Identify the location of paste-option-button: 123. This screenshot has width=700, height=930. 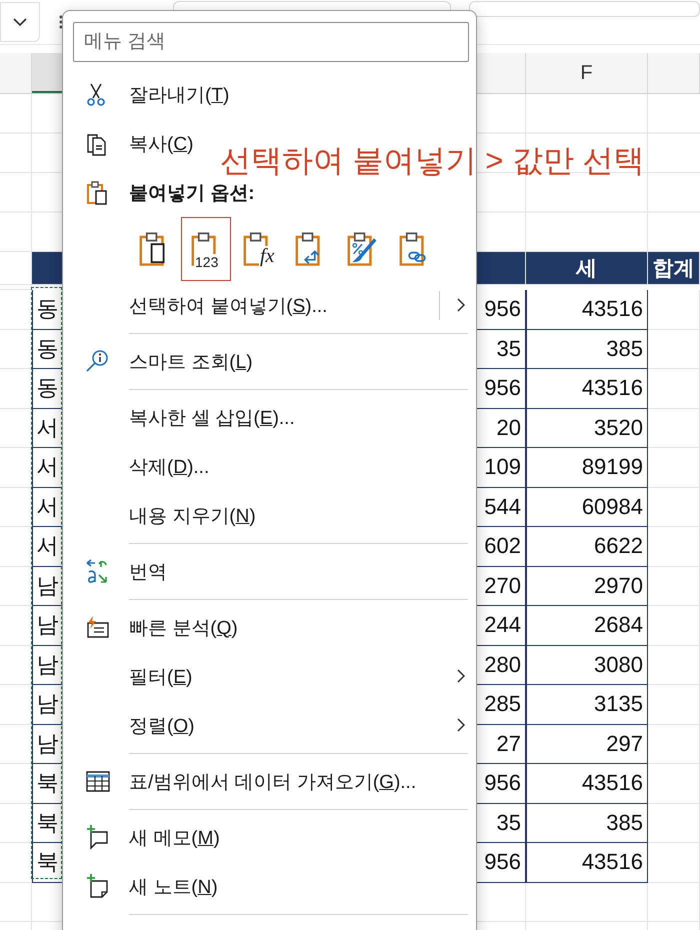
(206, 249).